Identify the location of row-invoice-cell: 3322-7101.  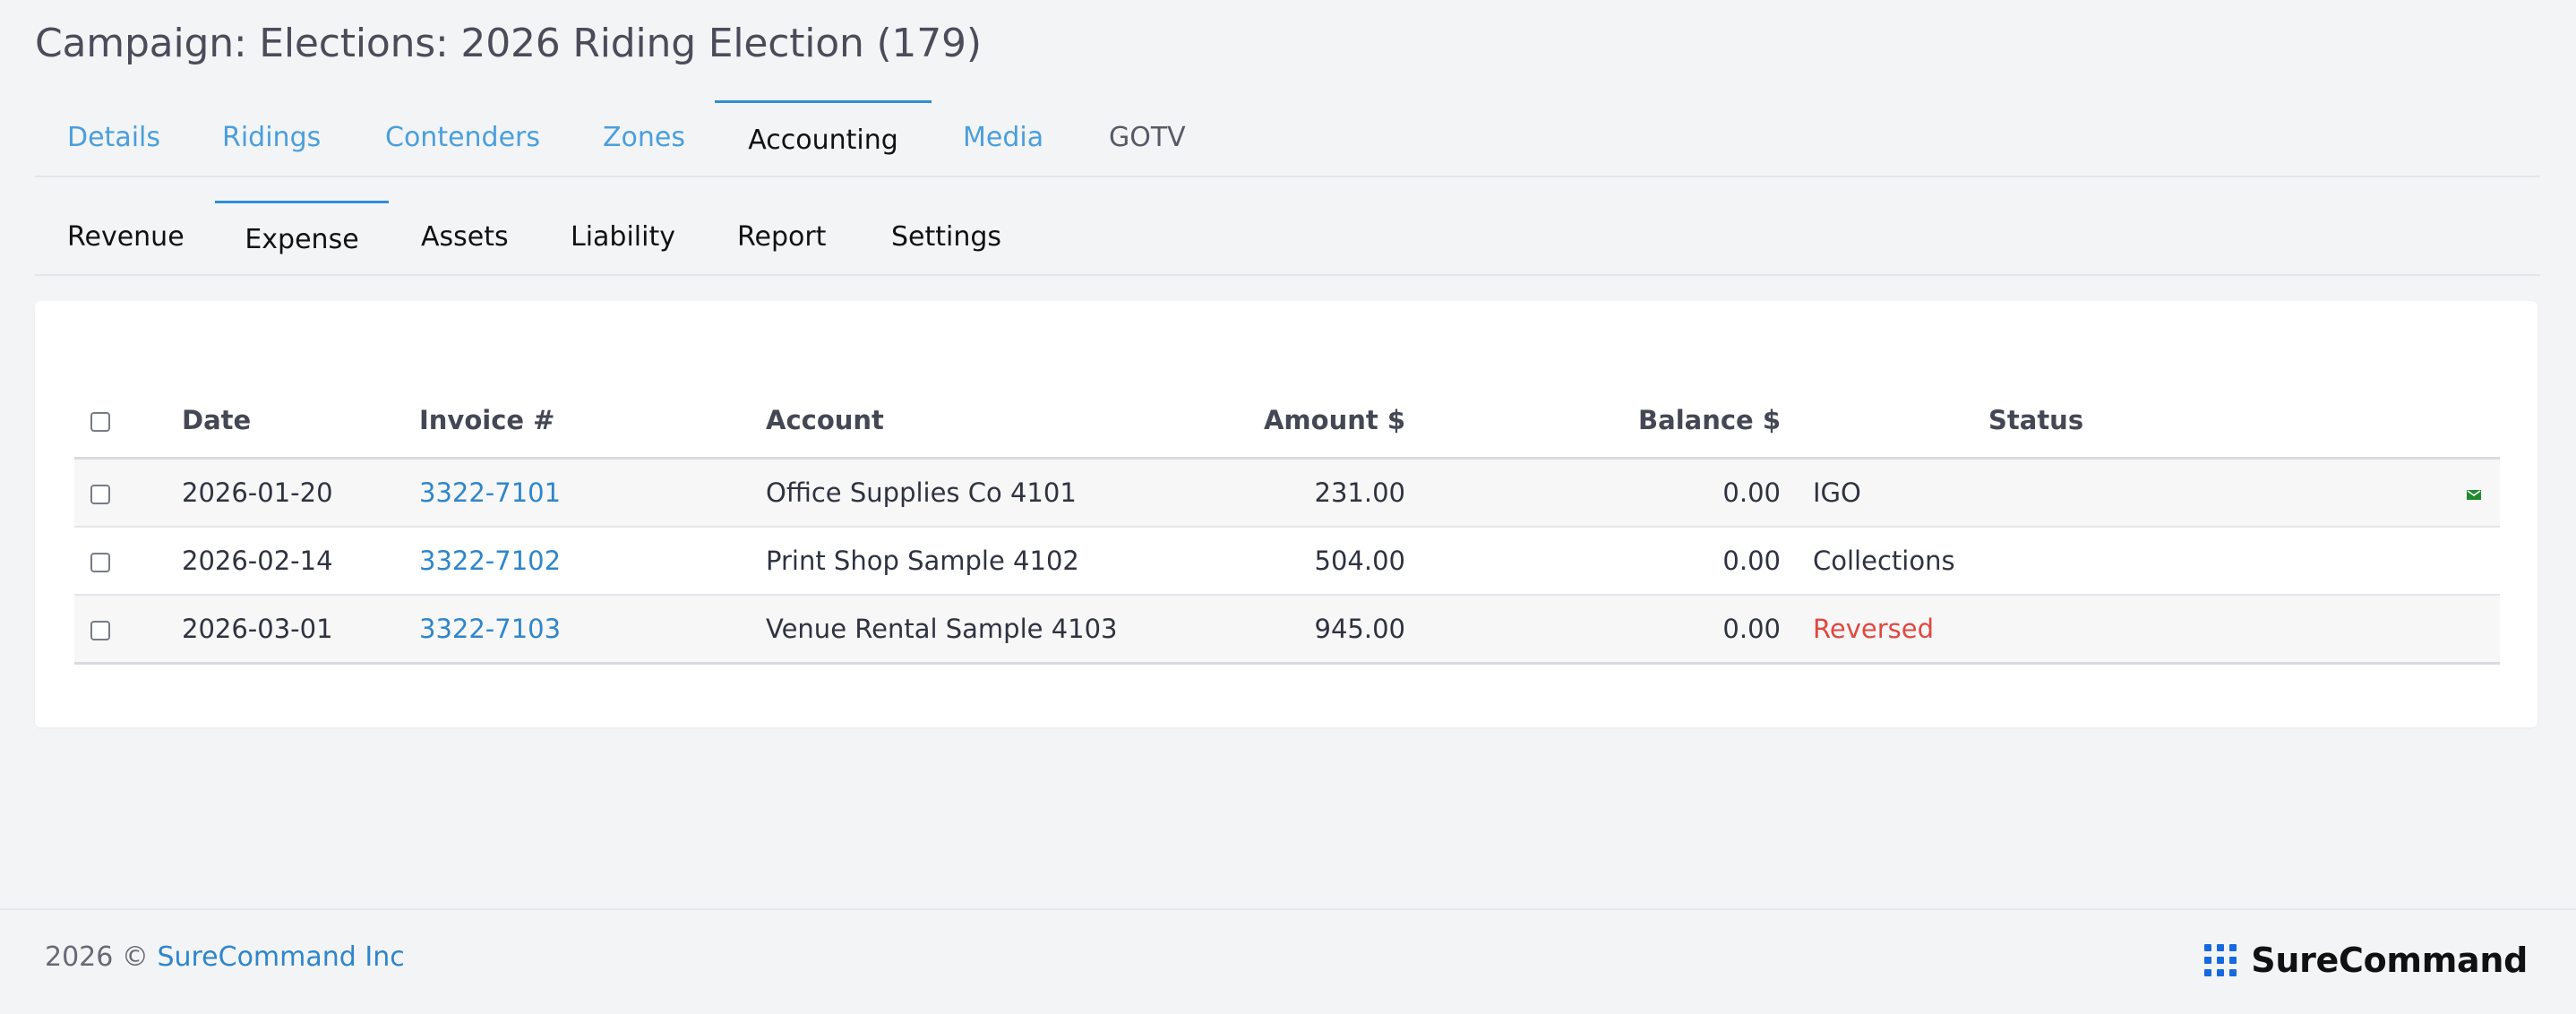
(592, 493).